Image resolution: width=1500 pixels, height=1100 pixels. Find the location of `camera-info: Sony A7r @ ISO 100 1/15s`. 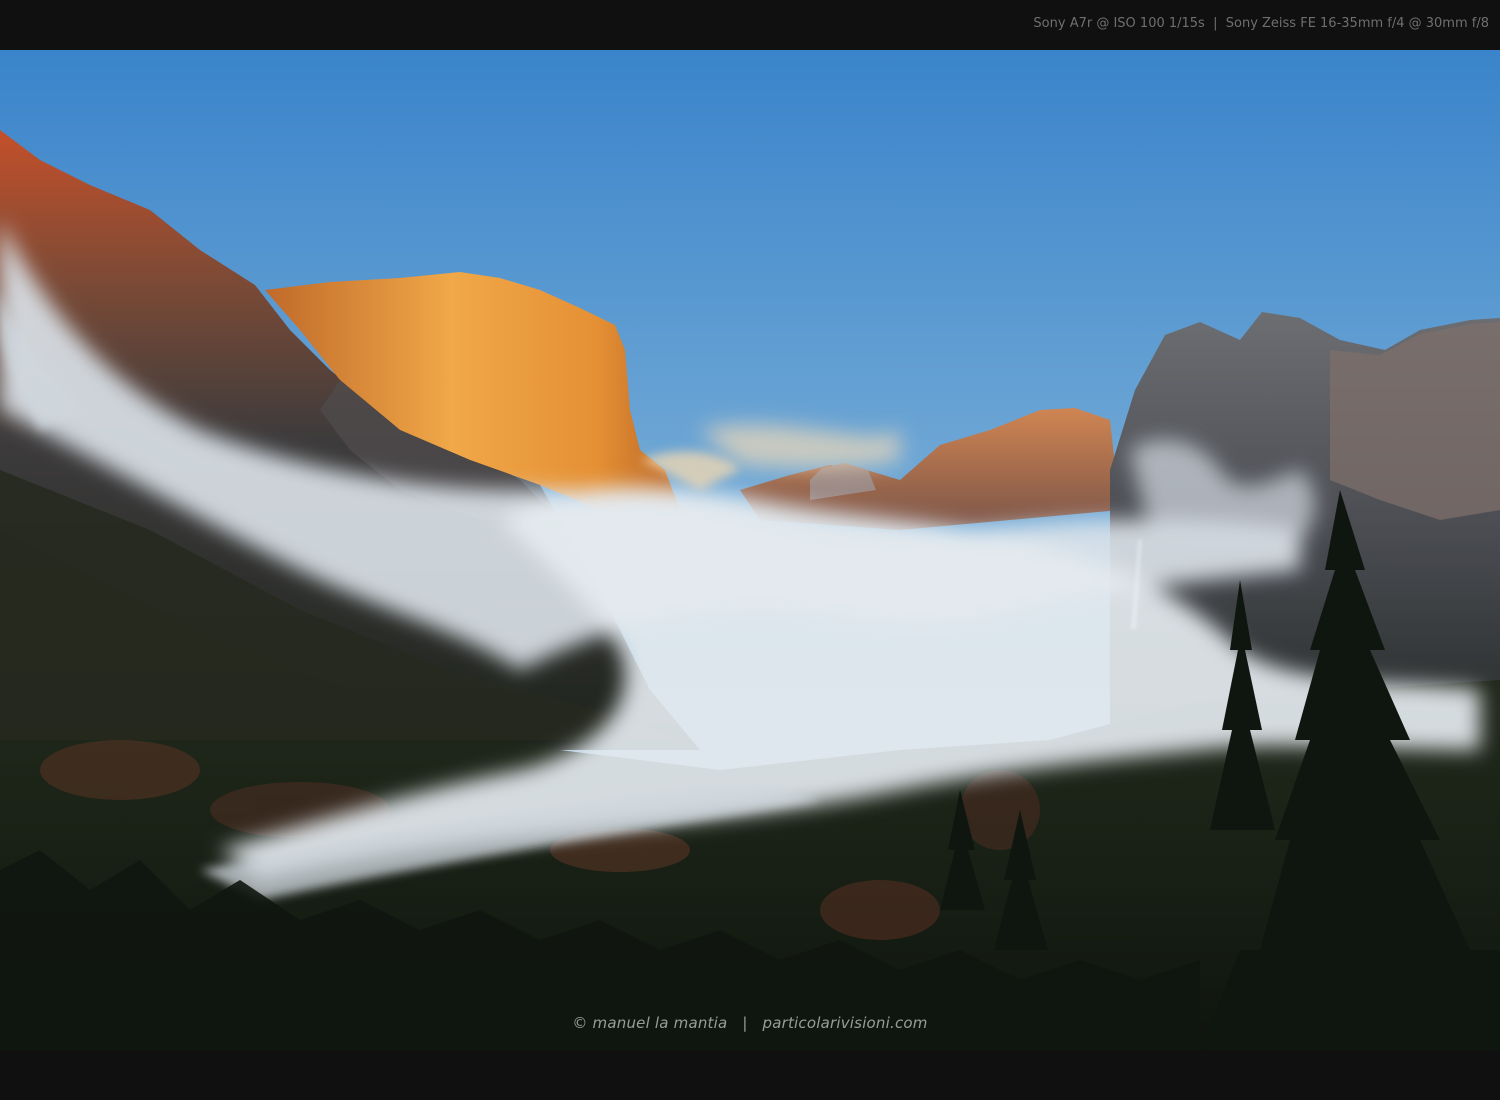

camera-info: Sony A7r @ ISO 100 1/15s is located at coordinates (1119, 23).